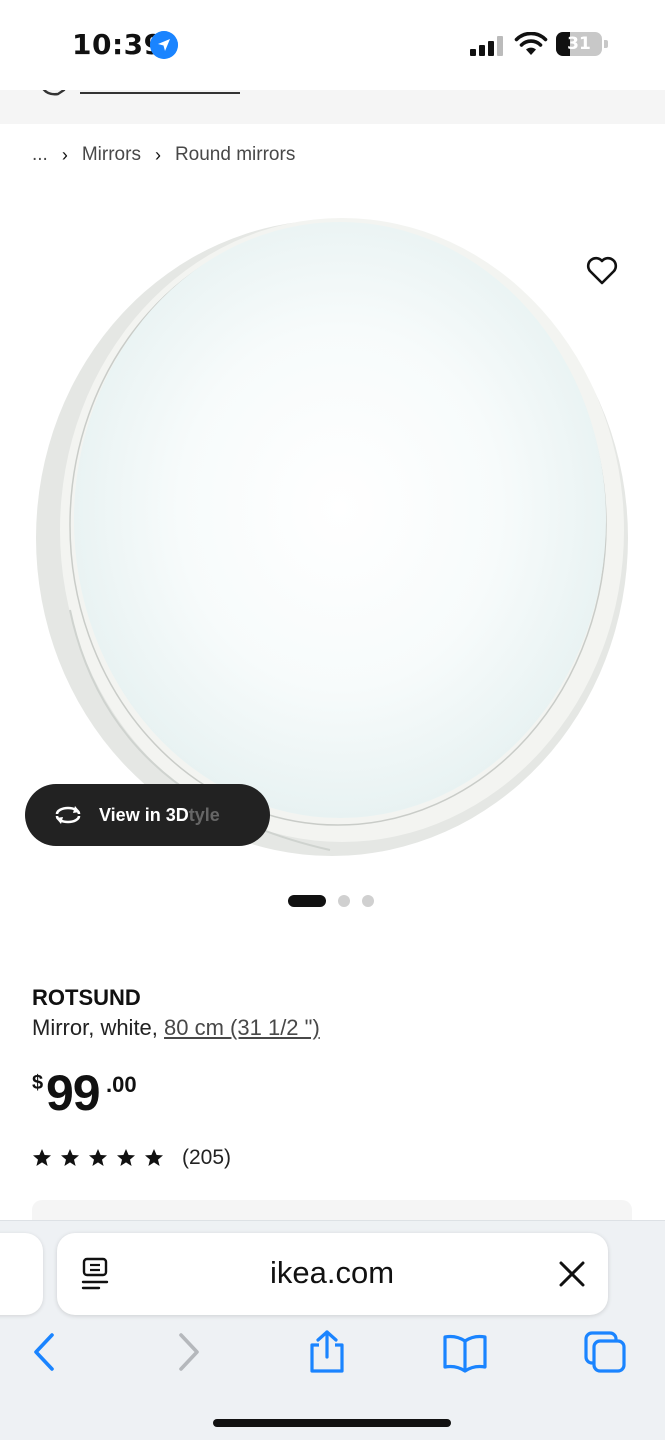 The width and height of the screenshot is (665, 1440). Describe the element at coordinates (111, 155) in the screenshot. I see `breadcrumb-mirrors: Mirrors` at that location.